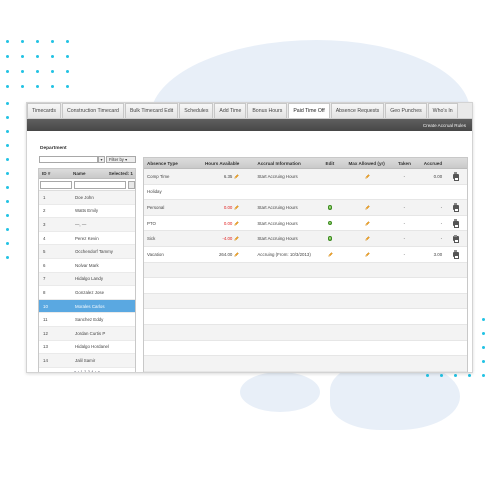 The height and width of the screenshot is (500, 500). I want to click on employee-row: 6 Nolvar Mark, so click(87, 265).